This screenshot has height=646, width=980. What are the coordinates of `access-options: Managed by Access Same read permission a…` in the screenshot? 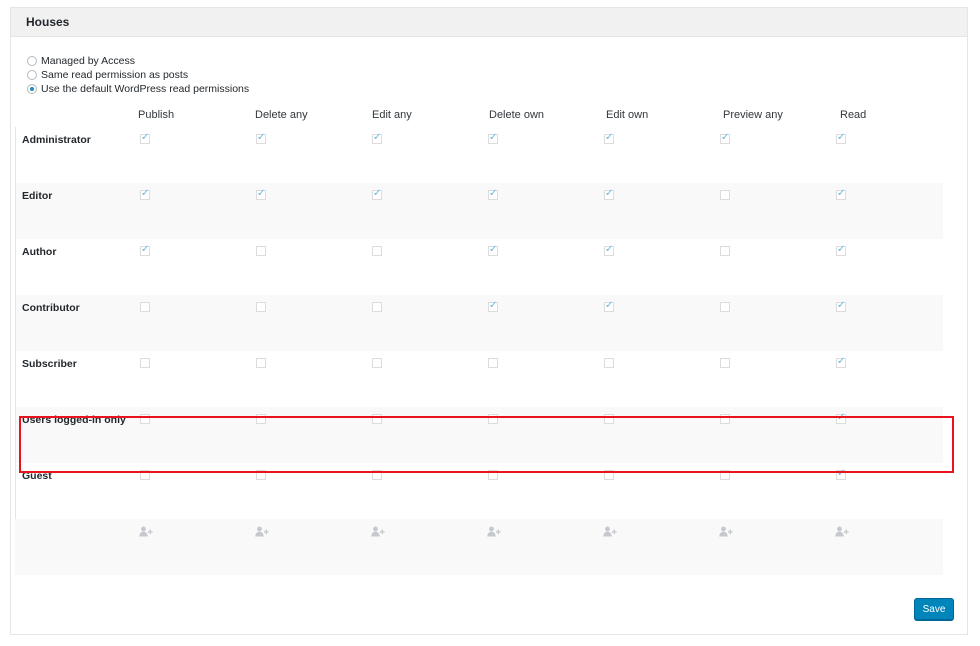 It's located at (138, 75).